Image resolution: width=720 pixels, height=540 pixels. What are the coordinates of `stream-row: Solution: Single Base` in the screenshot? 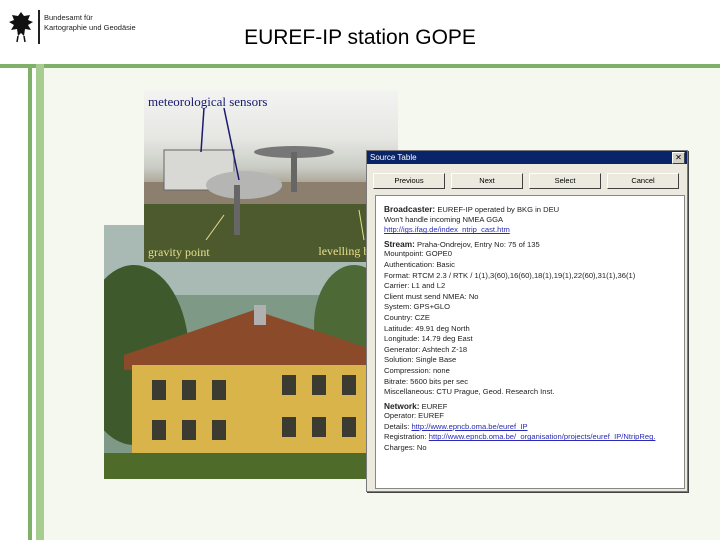 It's located at (420, 360).